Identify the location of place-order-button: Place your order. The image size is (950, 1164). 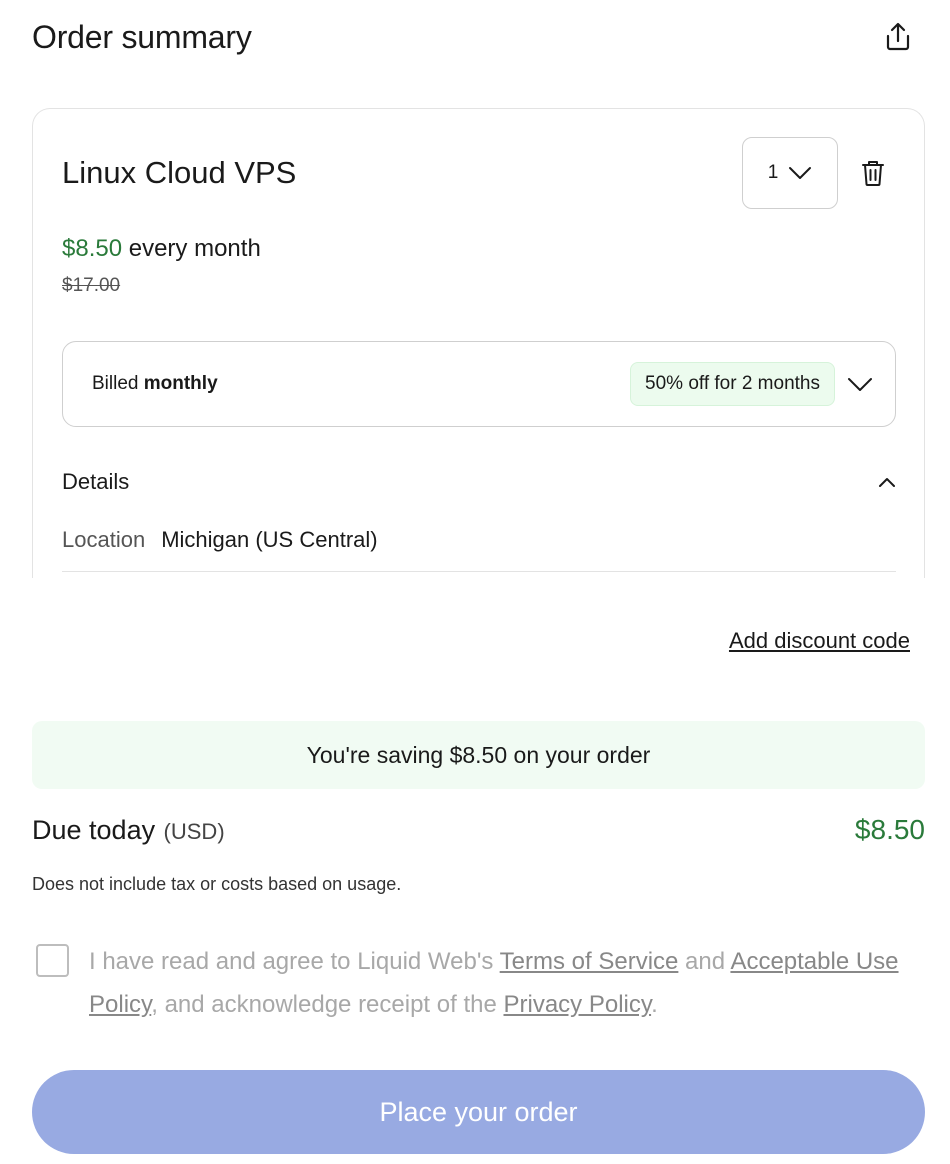
(478, 1112).